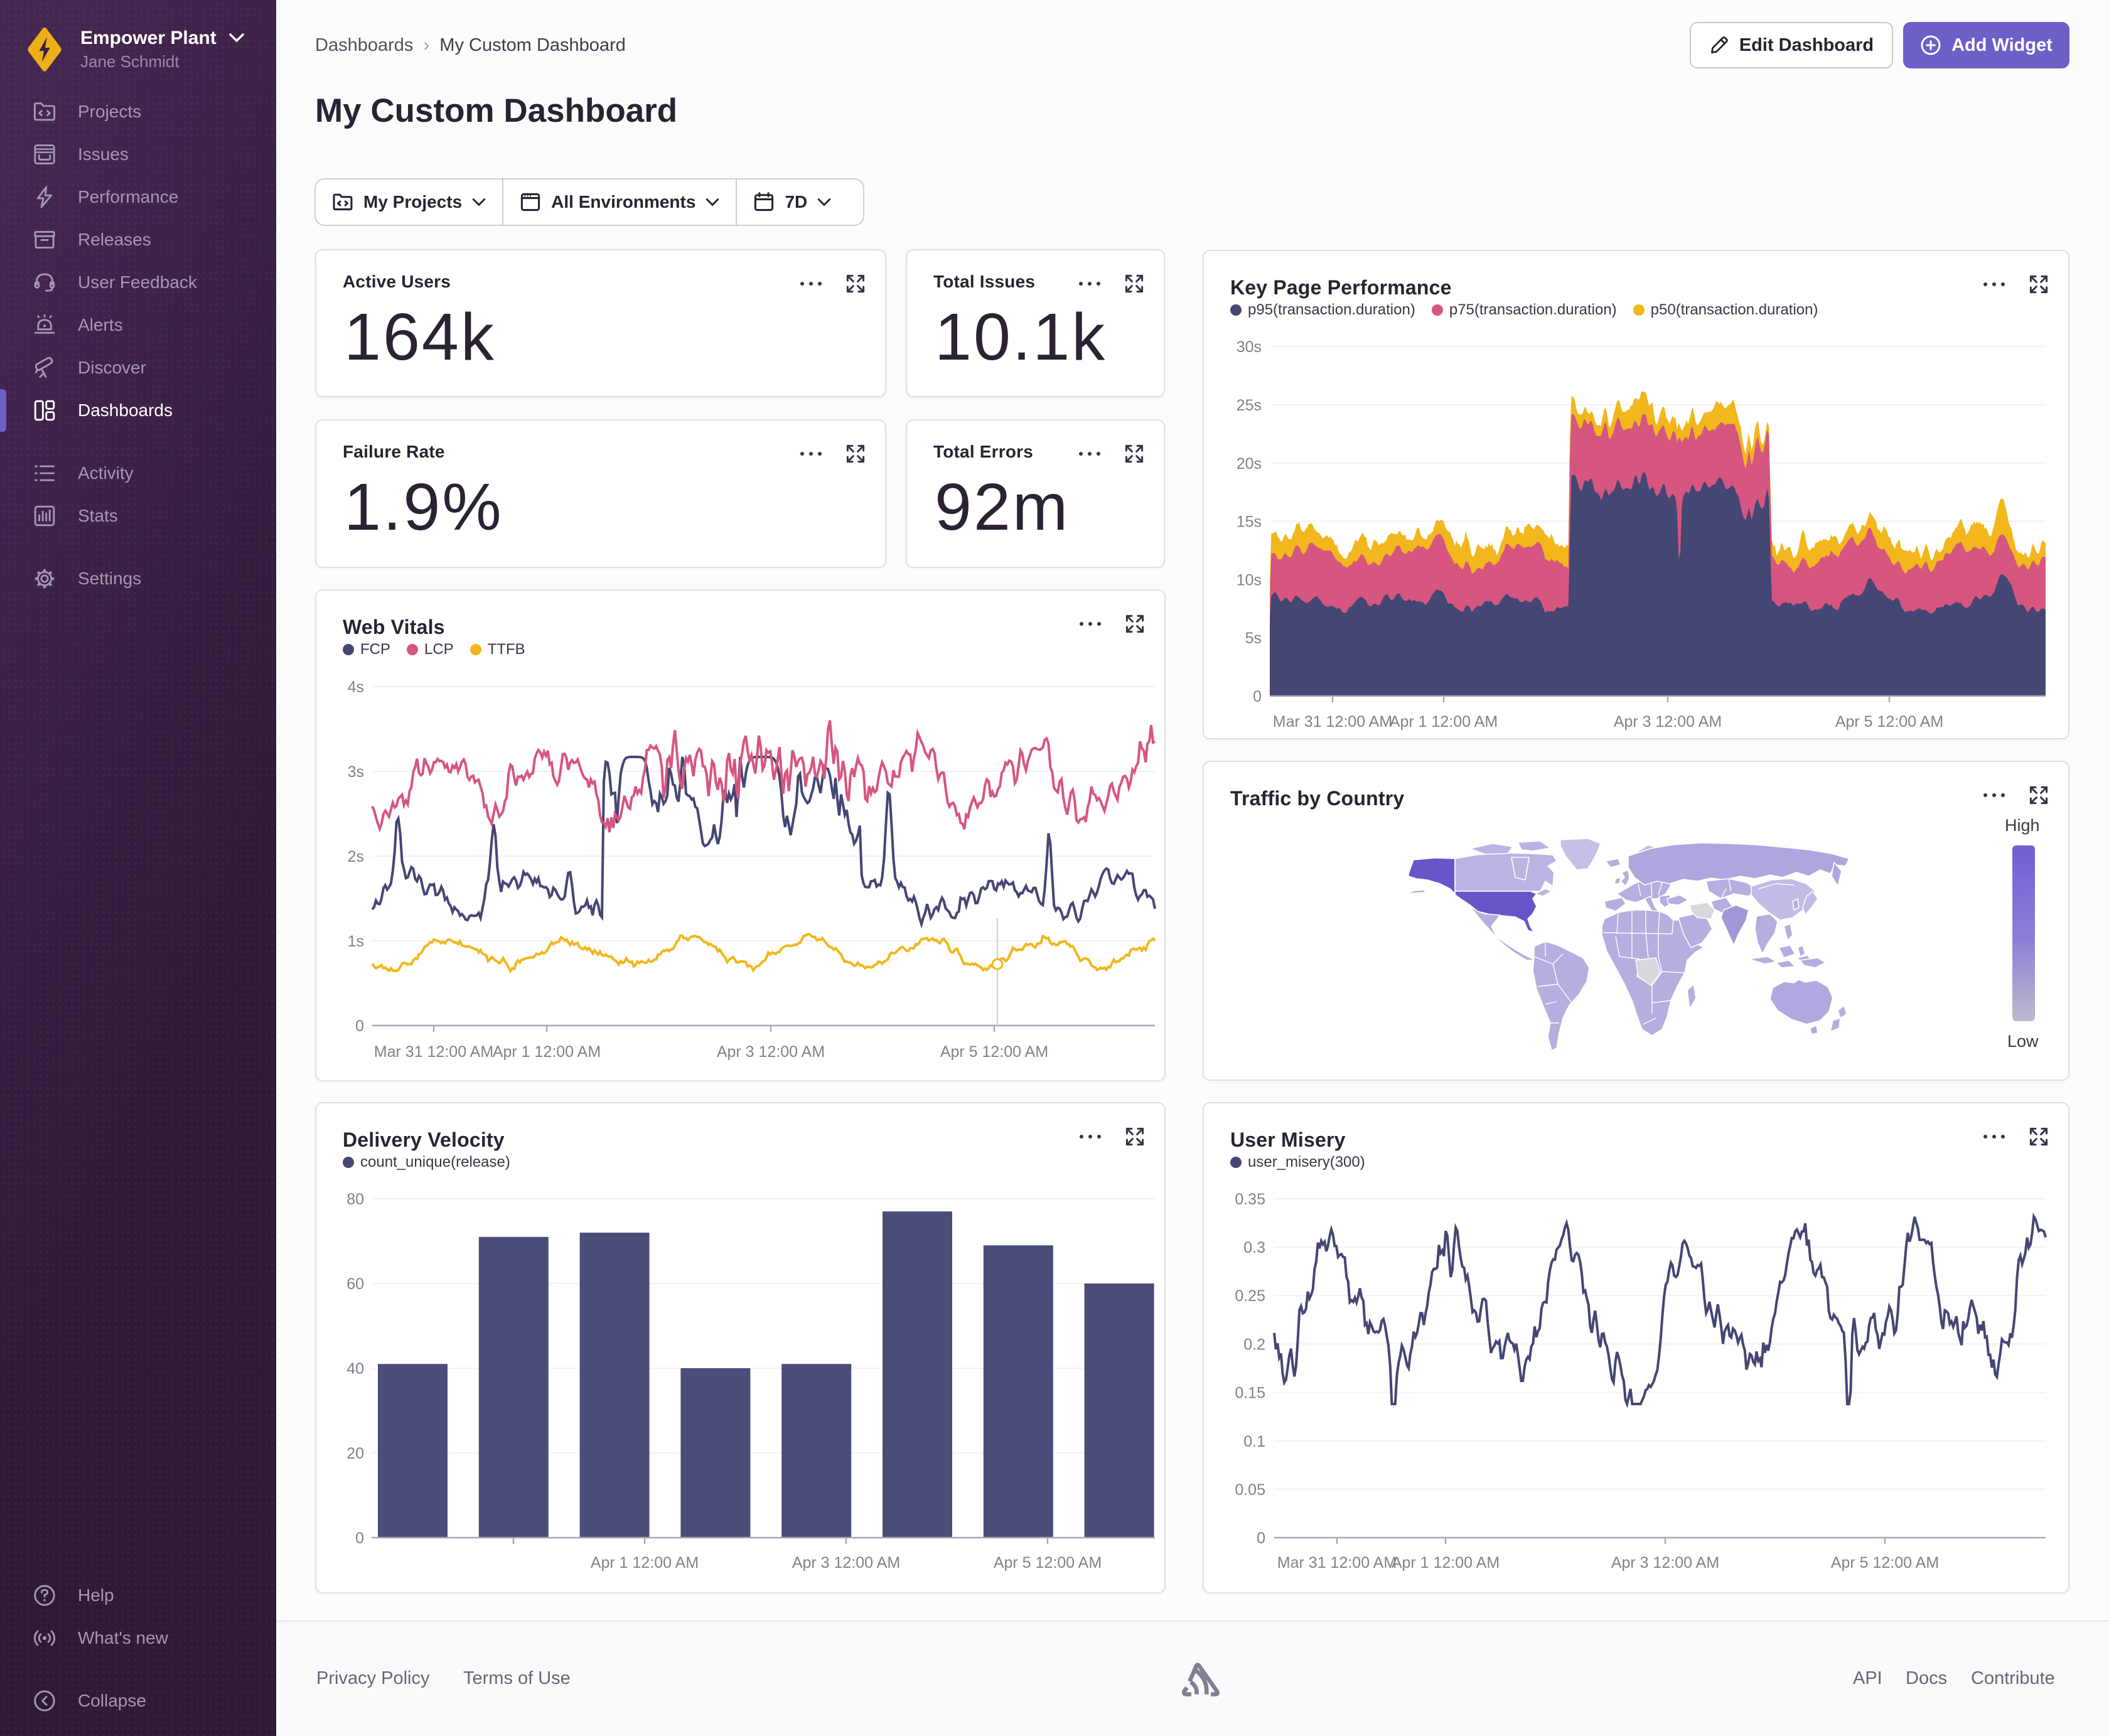 The image size is (2109, 1736). What do you see at coordinates (1254, 1344) in the screenshot?
I see `svg-text: 0.2` at bounding box center [1254, 1344].